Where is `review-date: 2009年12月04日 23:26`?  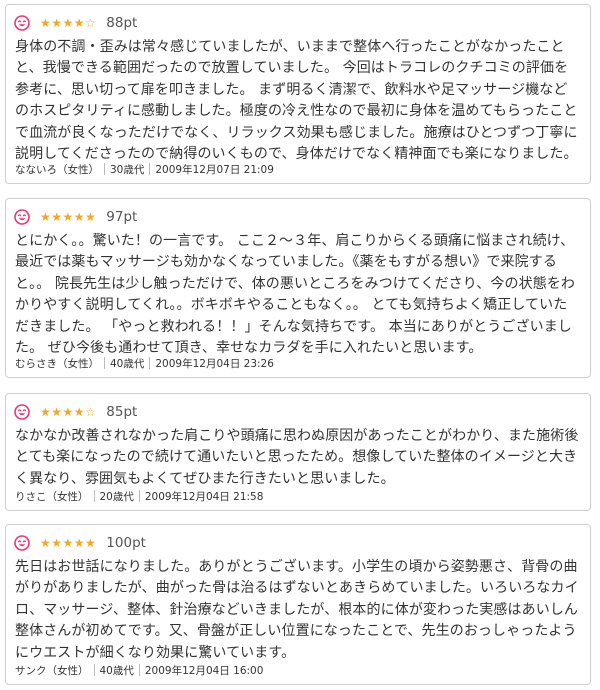
review-date: 2009年12月04日 23:26 is located at coordinates (214, 363).